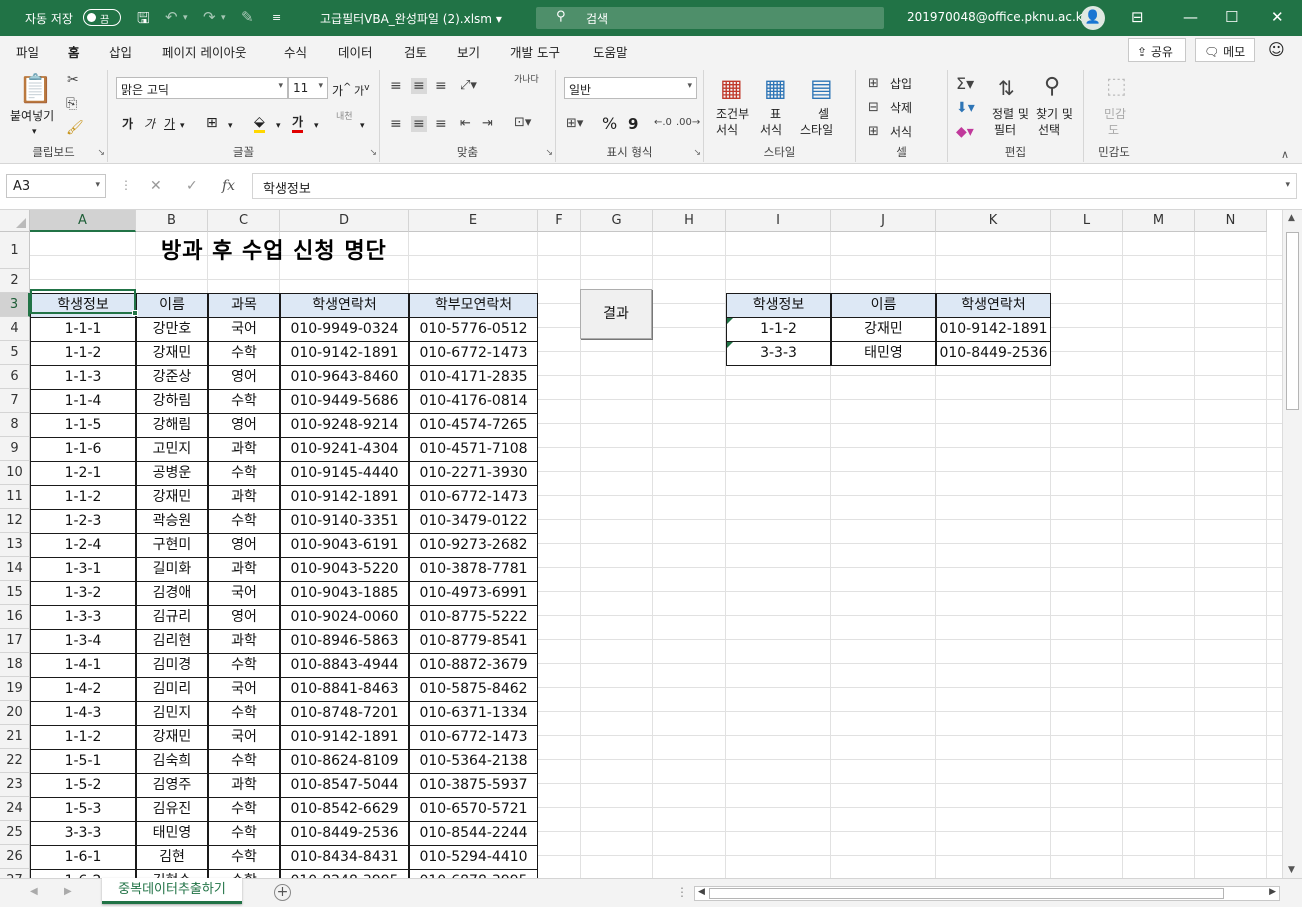 This screenshot has height=907, width=1302. Describe the element at coordinates (83, 665) in the screenshot. I see `table-cell: 1-4-1` at that location.